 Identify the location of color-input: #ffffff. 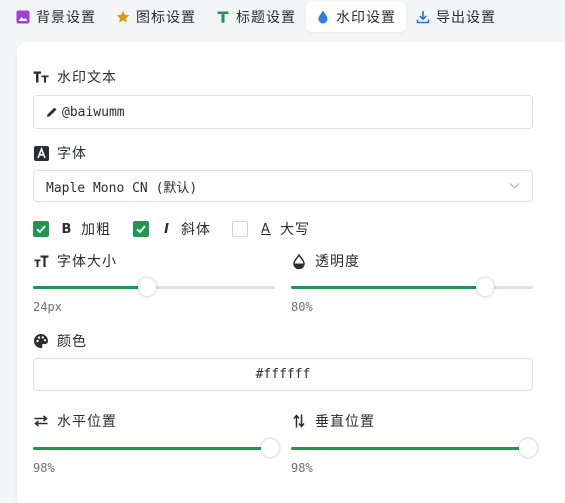
(283, 374).